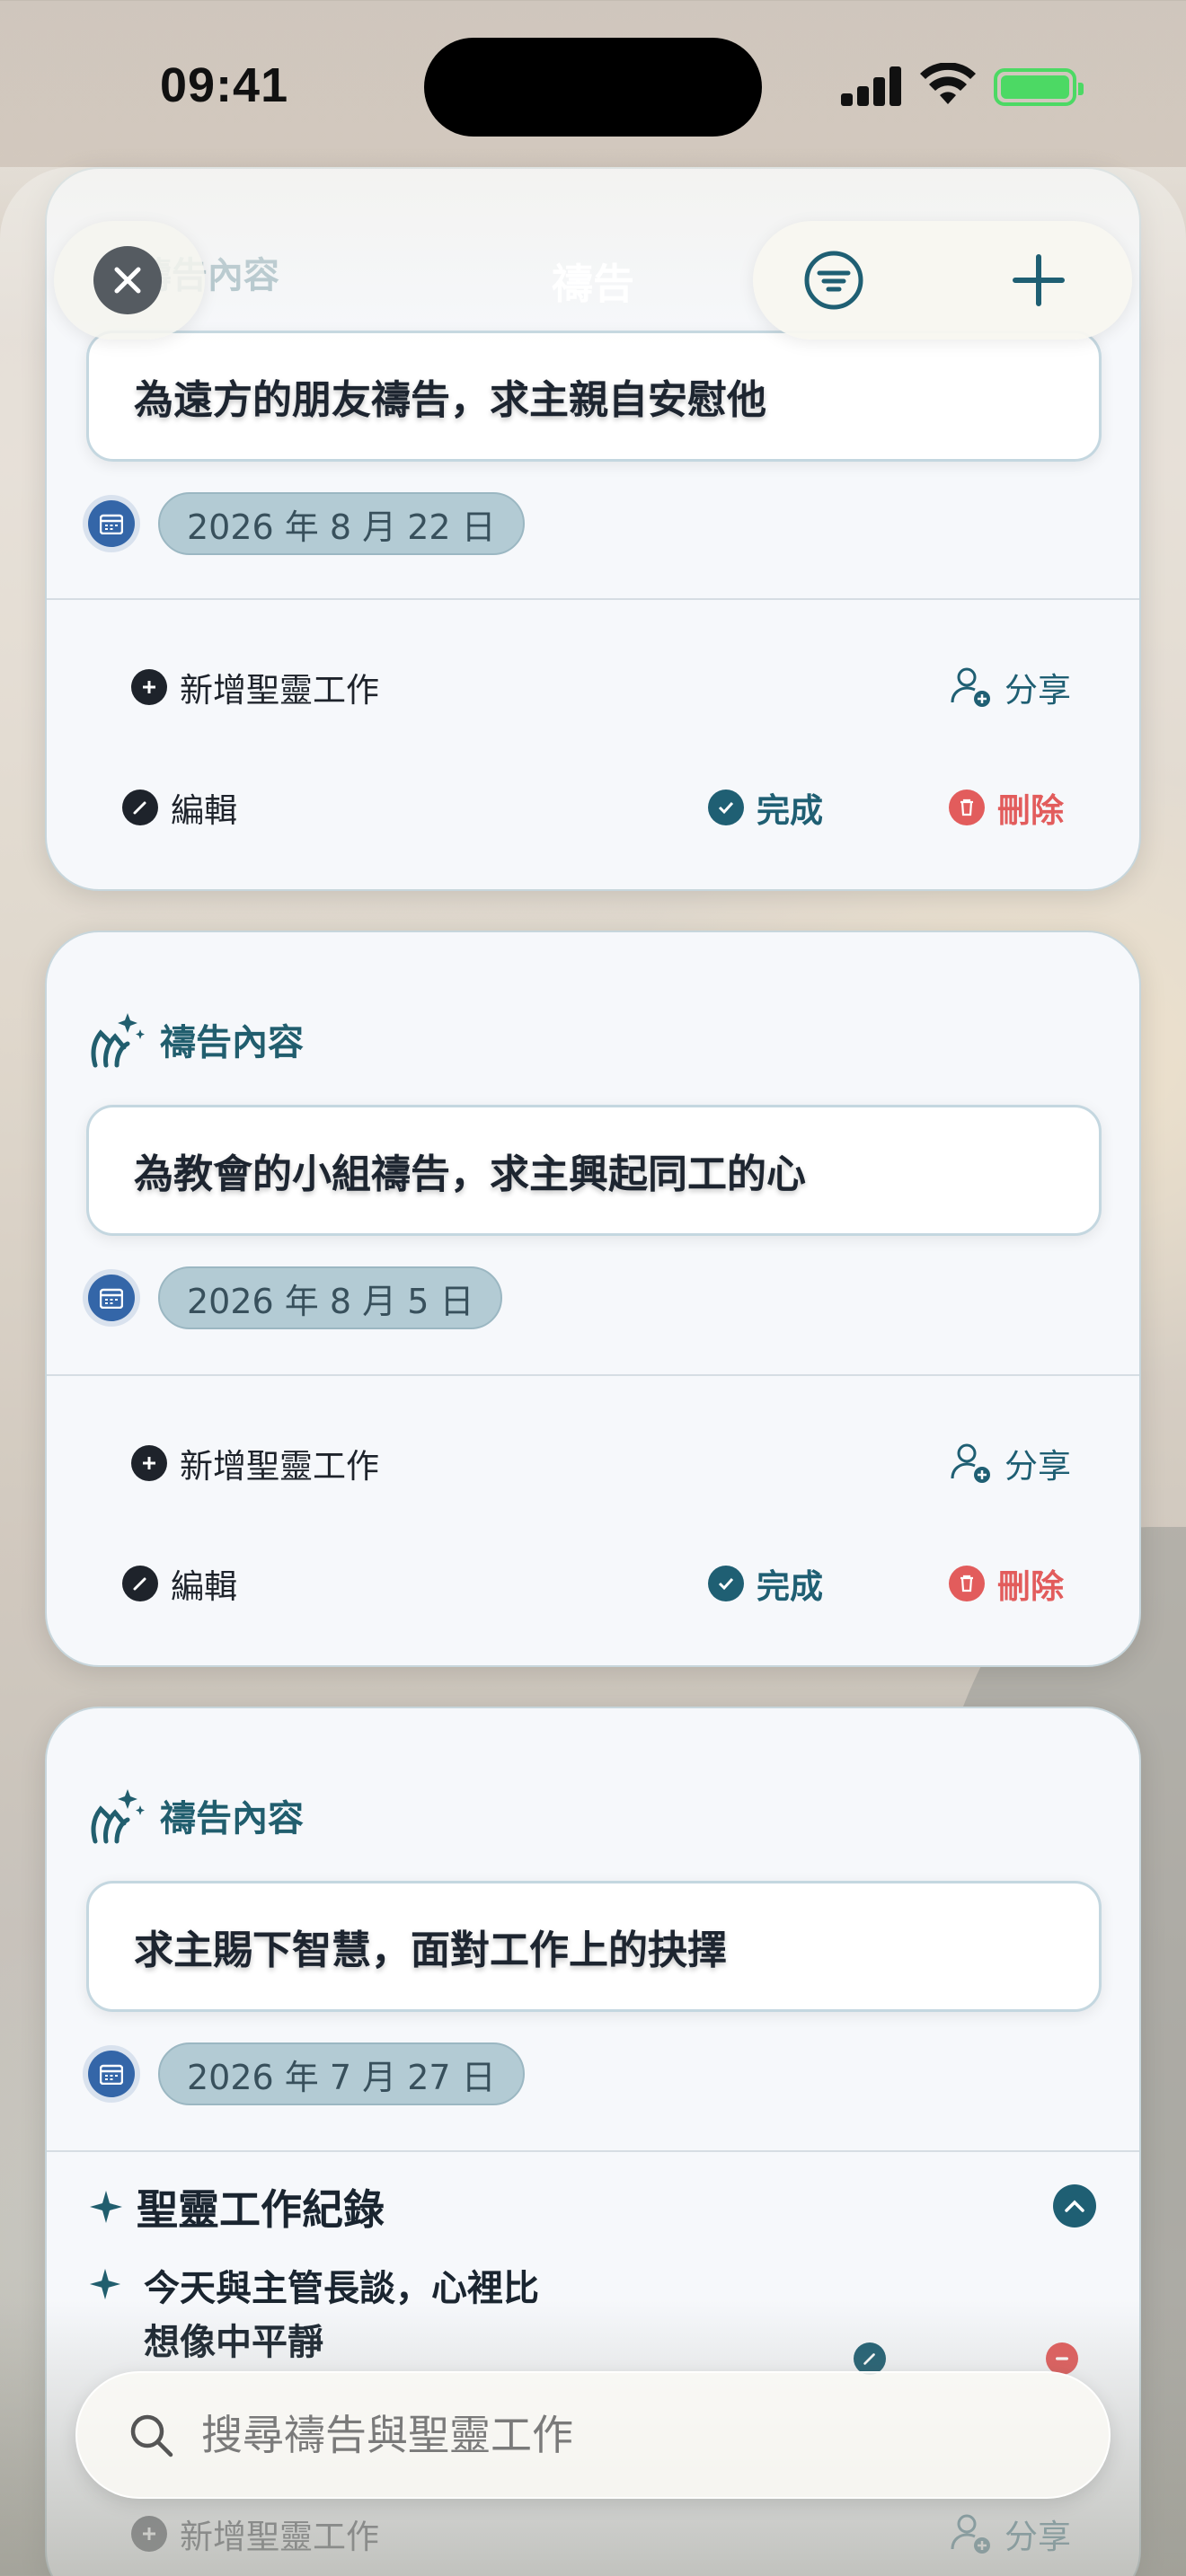 The height and width of the screenshot is (2576, 1186). I want to click on battery-icon, so click(1039, 87).